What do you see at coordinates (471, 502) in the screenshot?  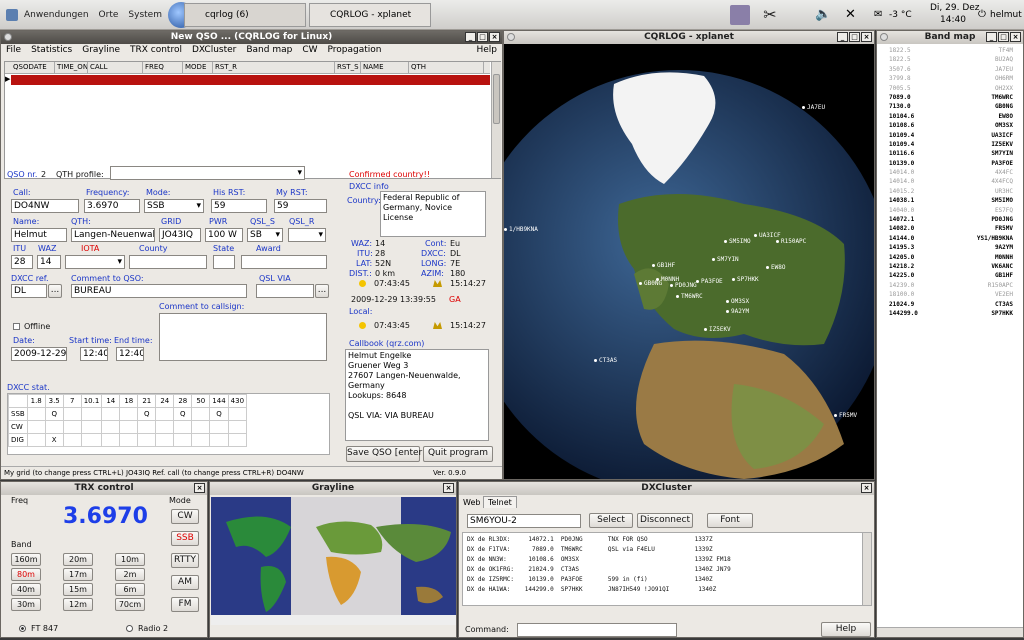 I see `tab-web: Web` at bounding box center [471, 502].